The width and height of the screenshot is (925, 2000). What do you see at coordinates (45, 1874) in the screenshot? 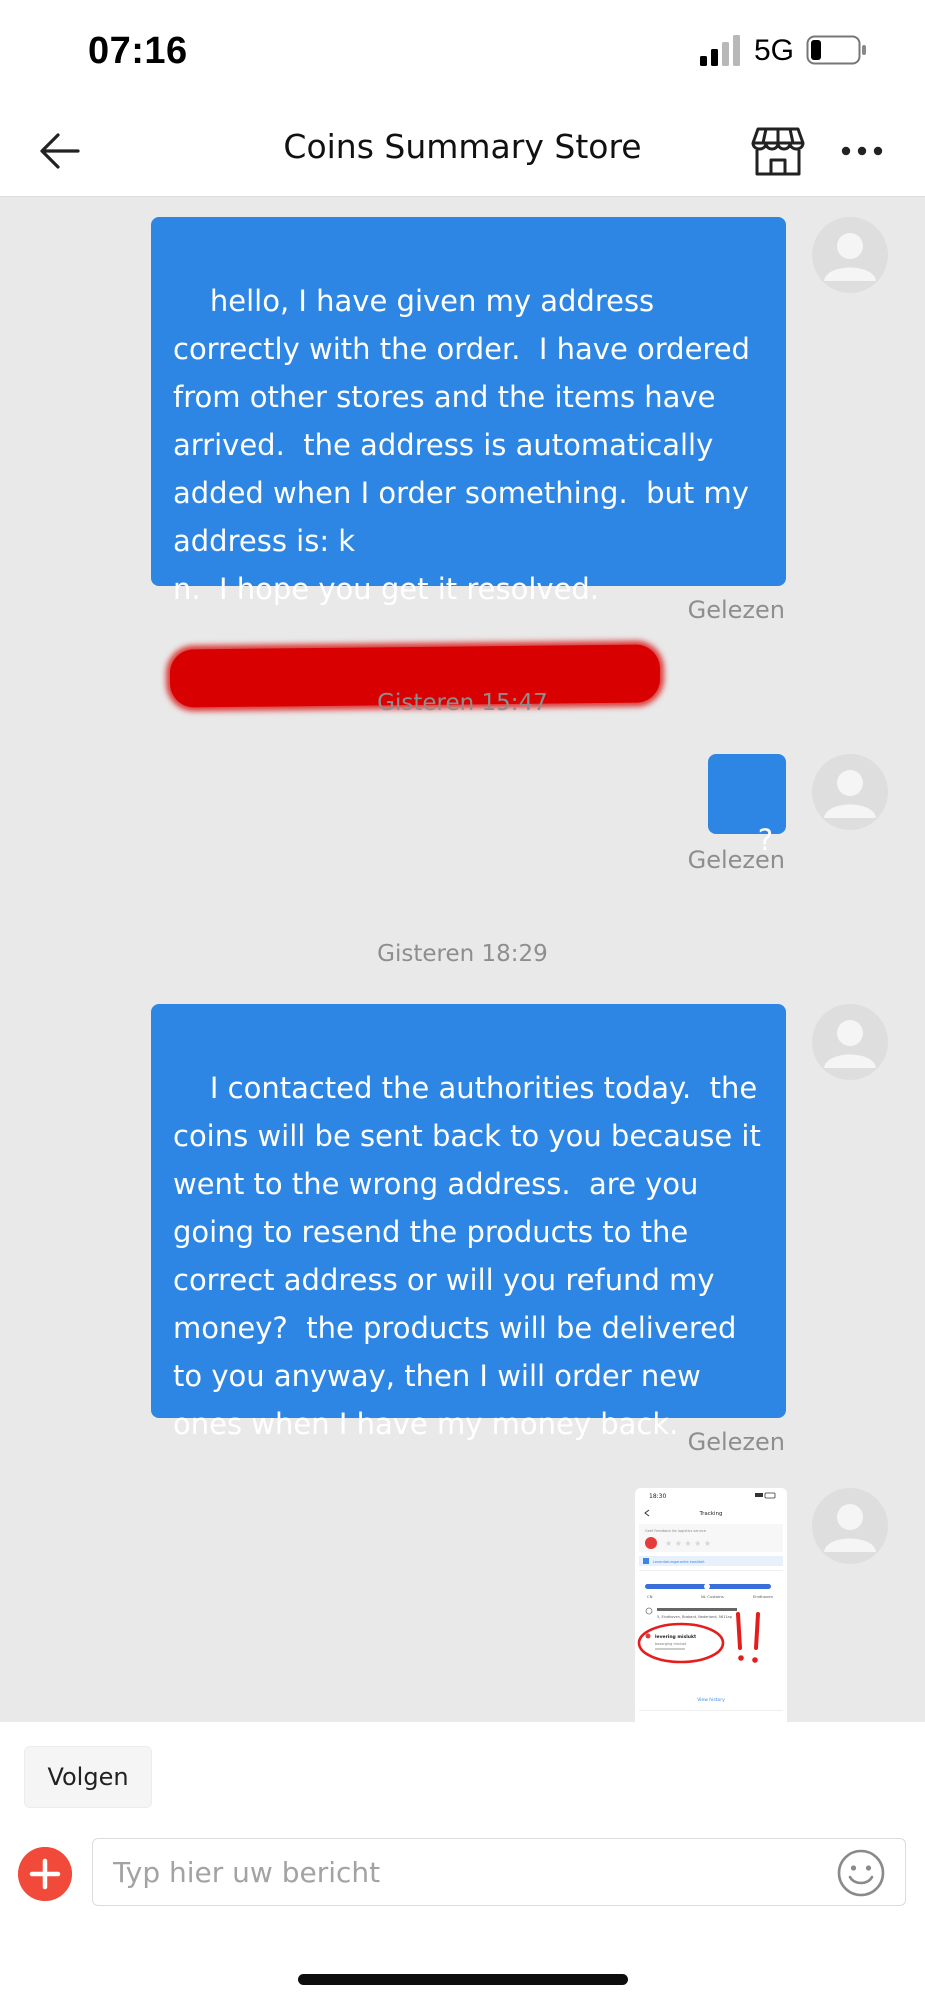
I see `plus-icon` at bounding box center [45, 1874].